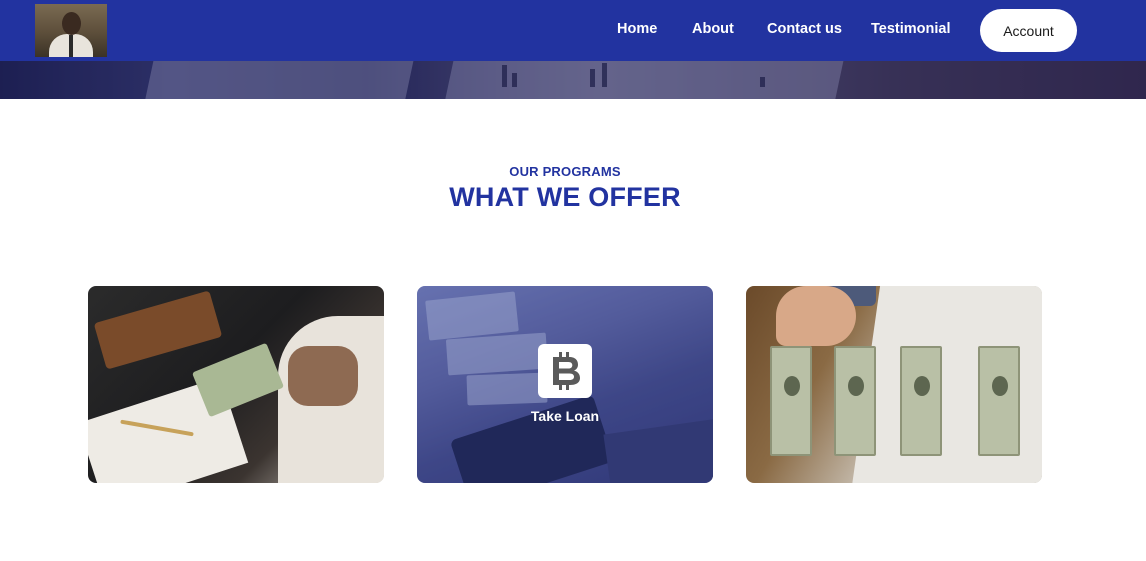  What do you see at coordinates (804, 29) in the screenshot?
I see `nav-link-contact: Contact us` at bounding box center [804, 29].